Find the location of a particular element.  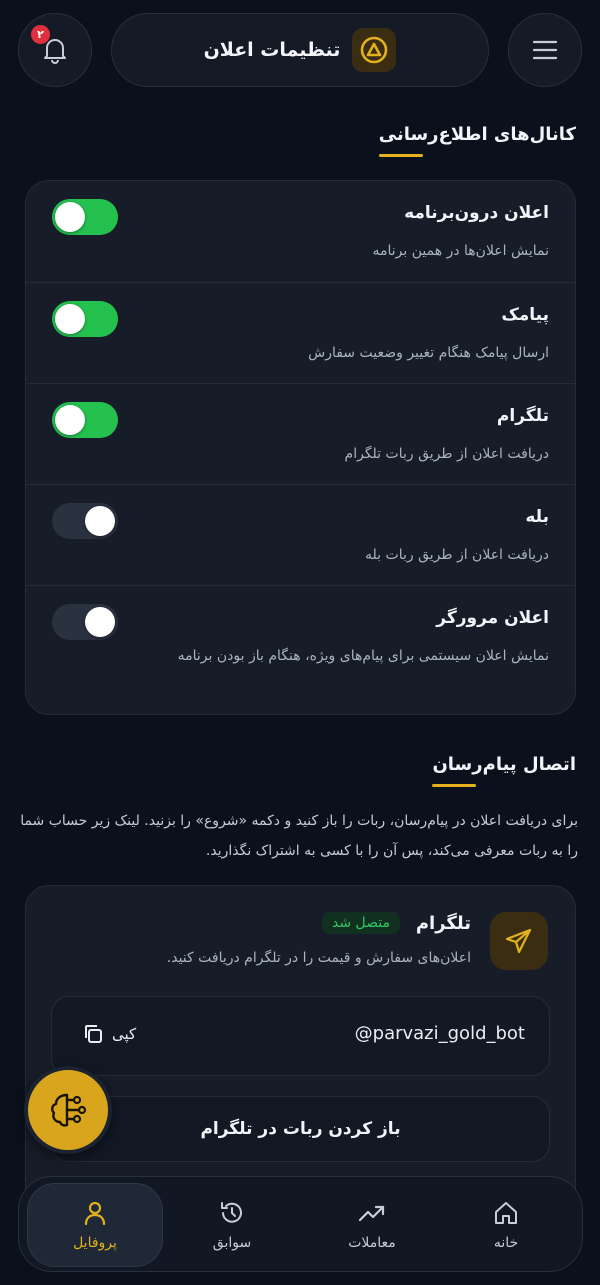

open-bot-button: باز کردن ربات در تلگرام is located at coordinates (300, 1129).